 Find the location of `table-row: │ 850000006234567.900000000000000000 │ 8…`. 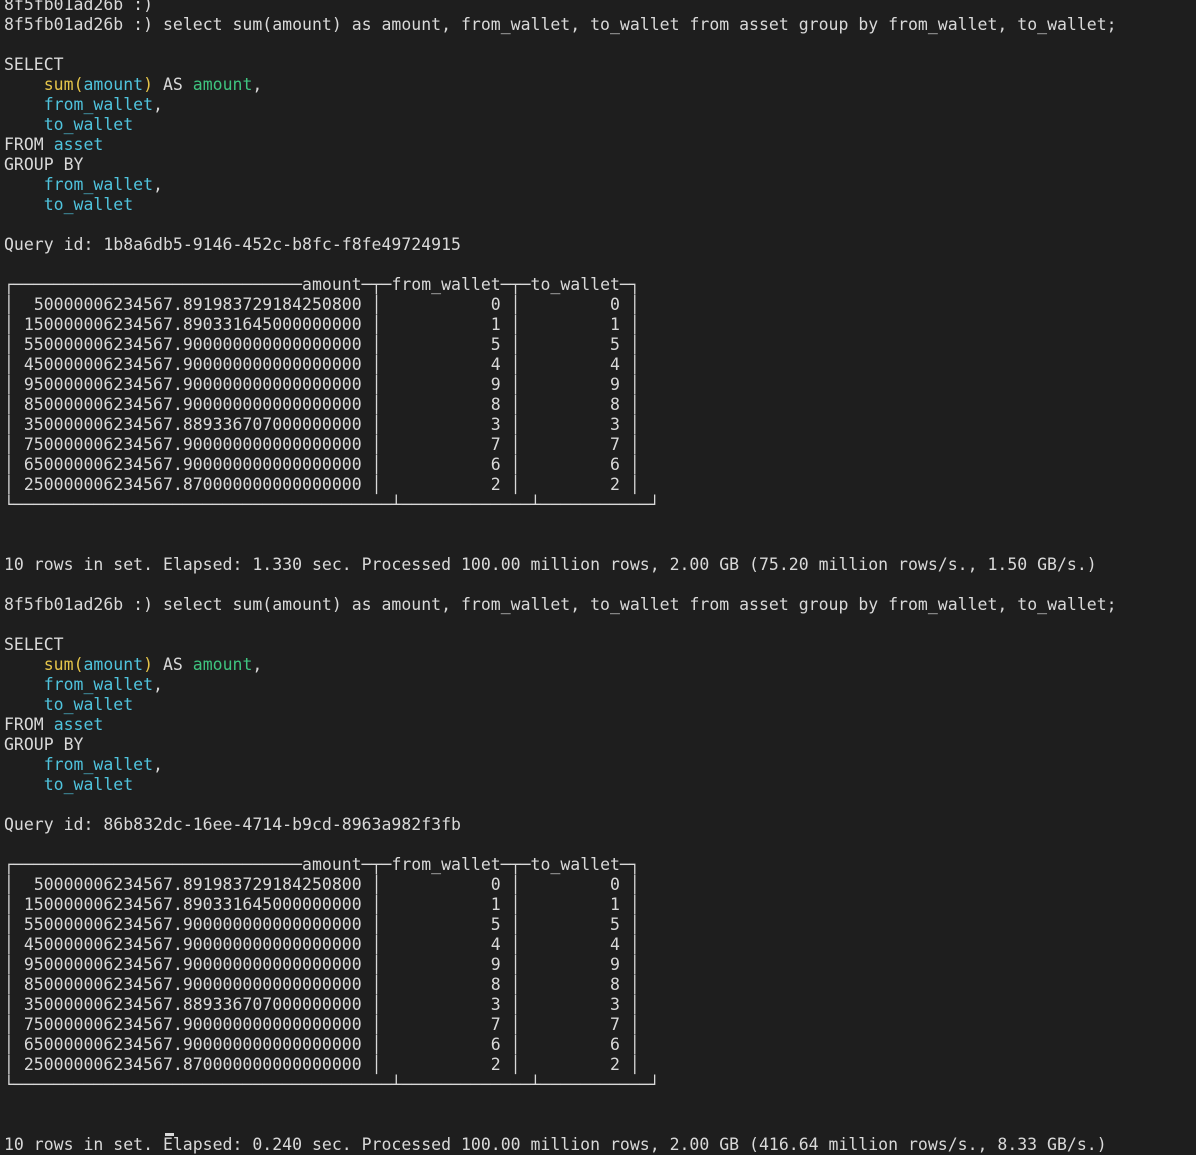

table-row: │ 850000006234567.900000000000000000 │ 8… is located at coordinates (322, 984).